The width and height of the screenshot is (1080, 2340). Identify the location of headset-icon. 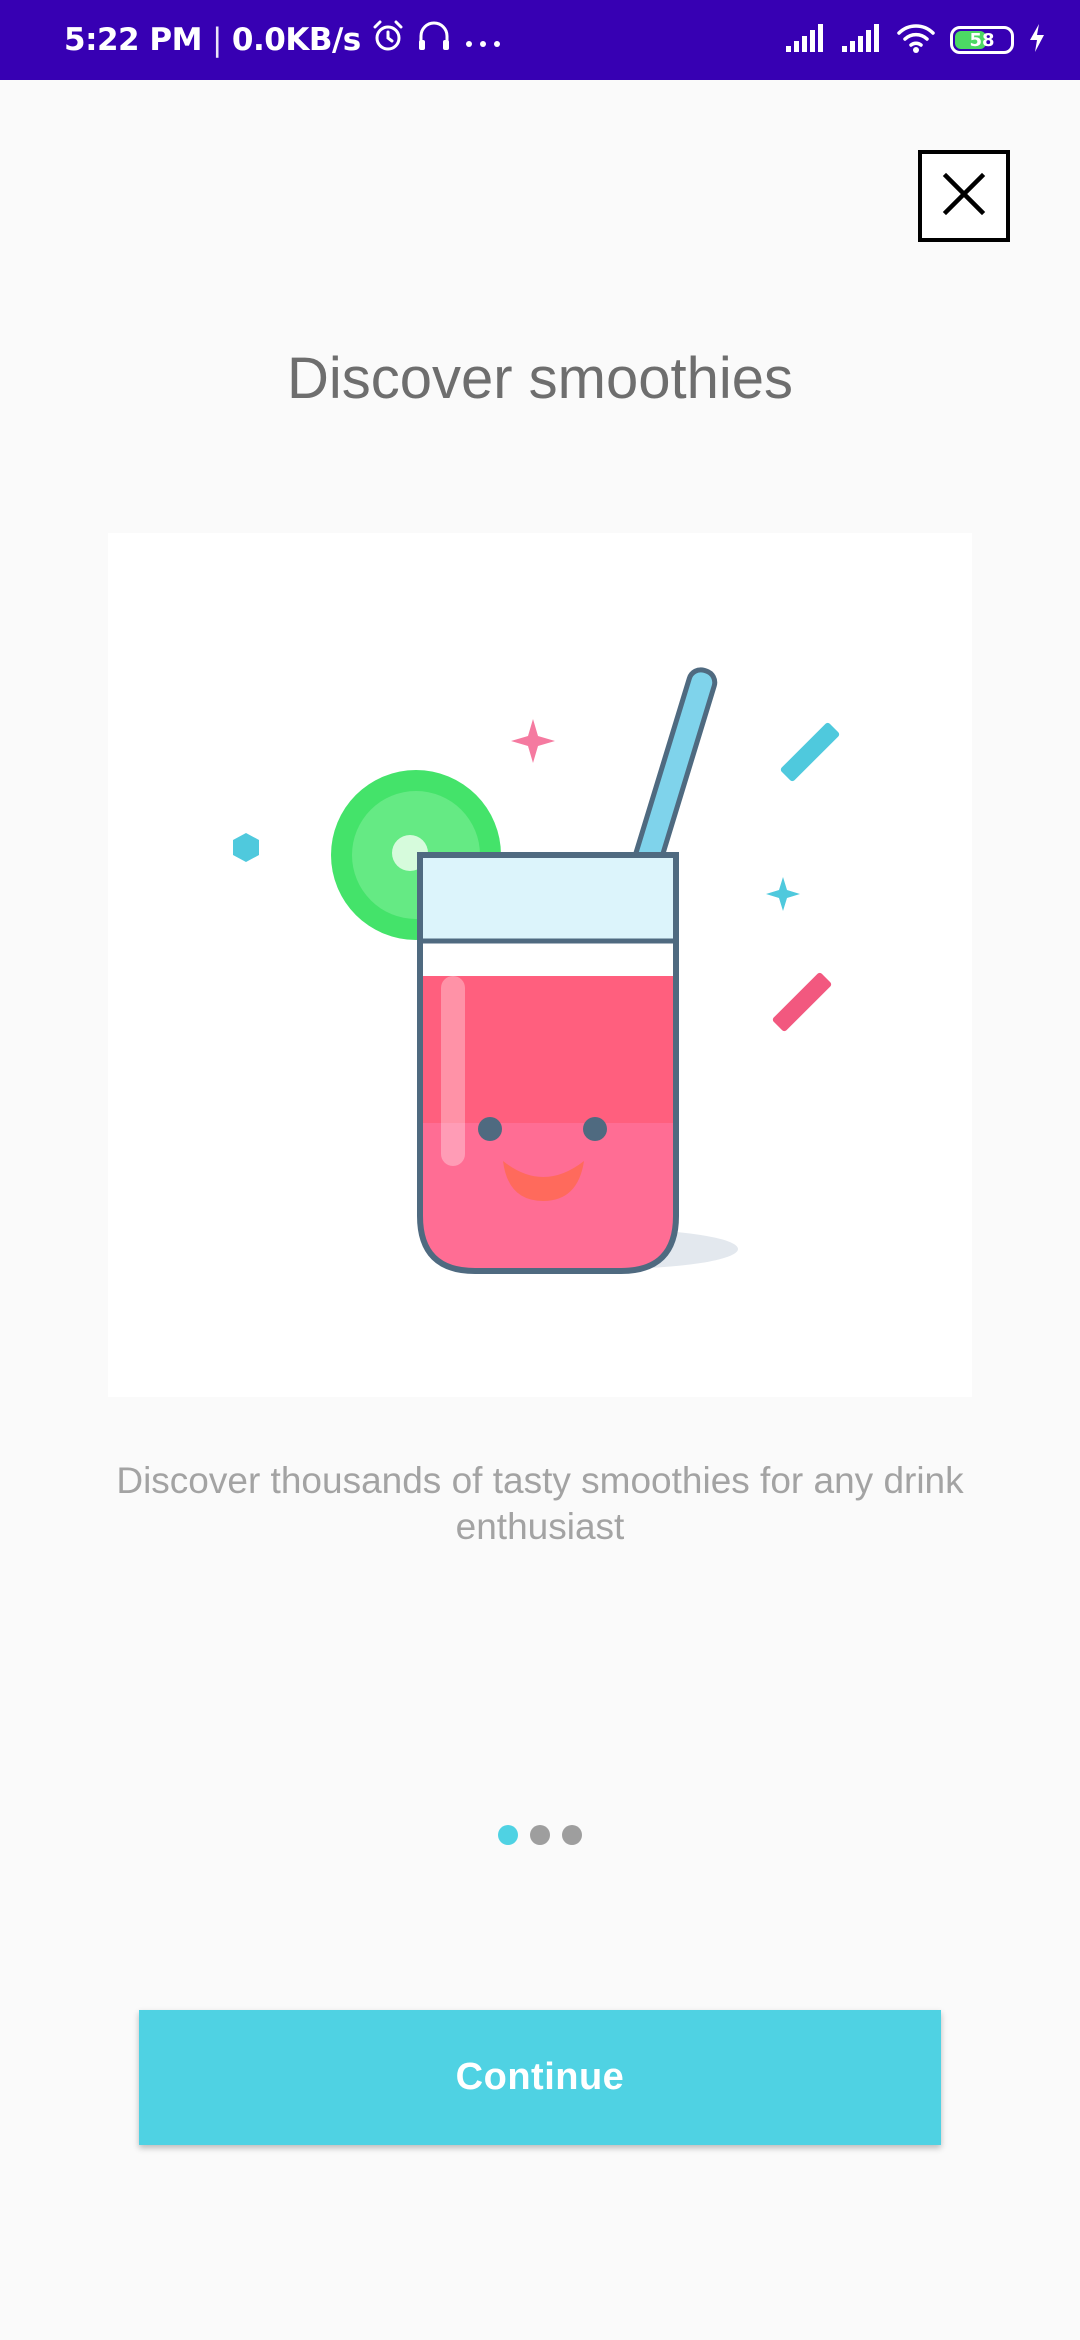
(434, 40).